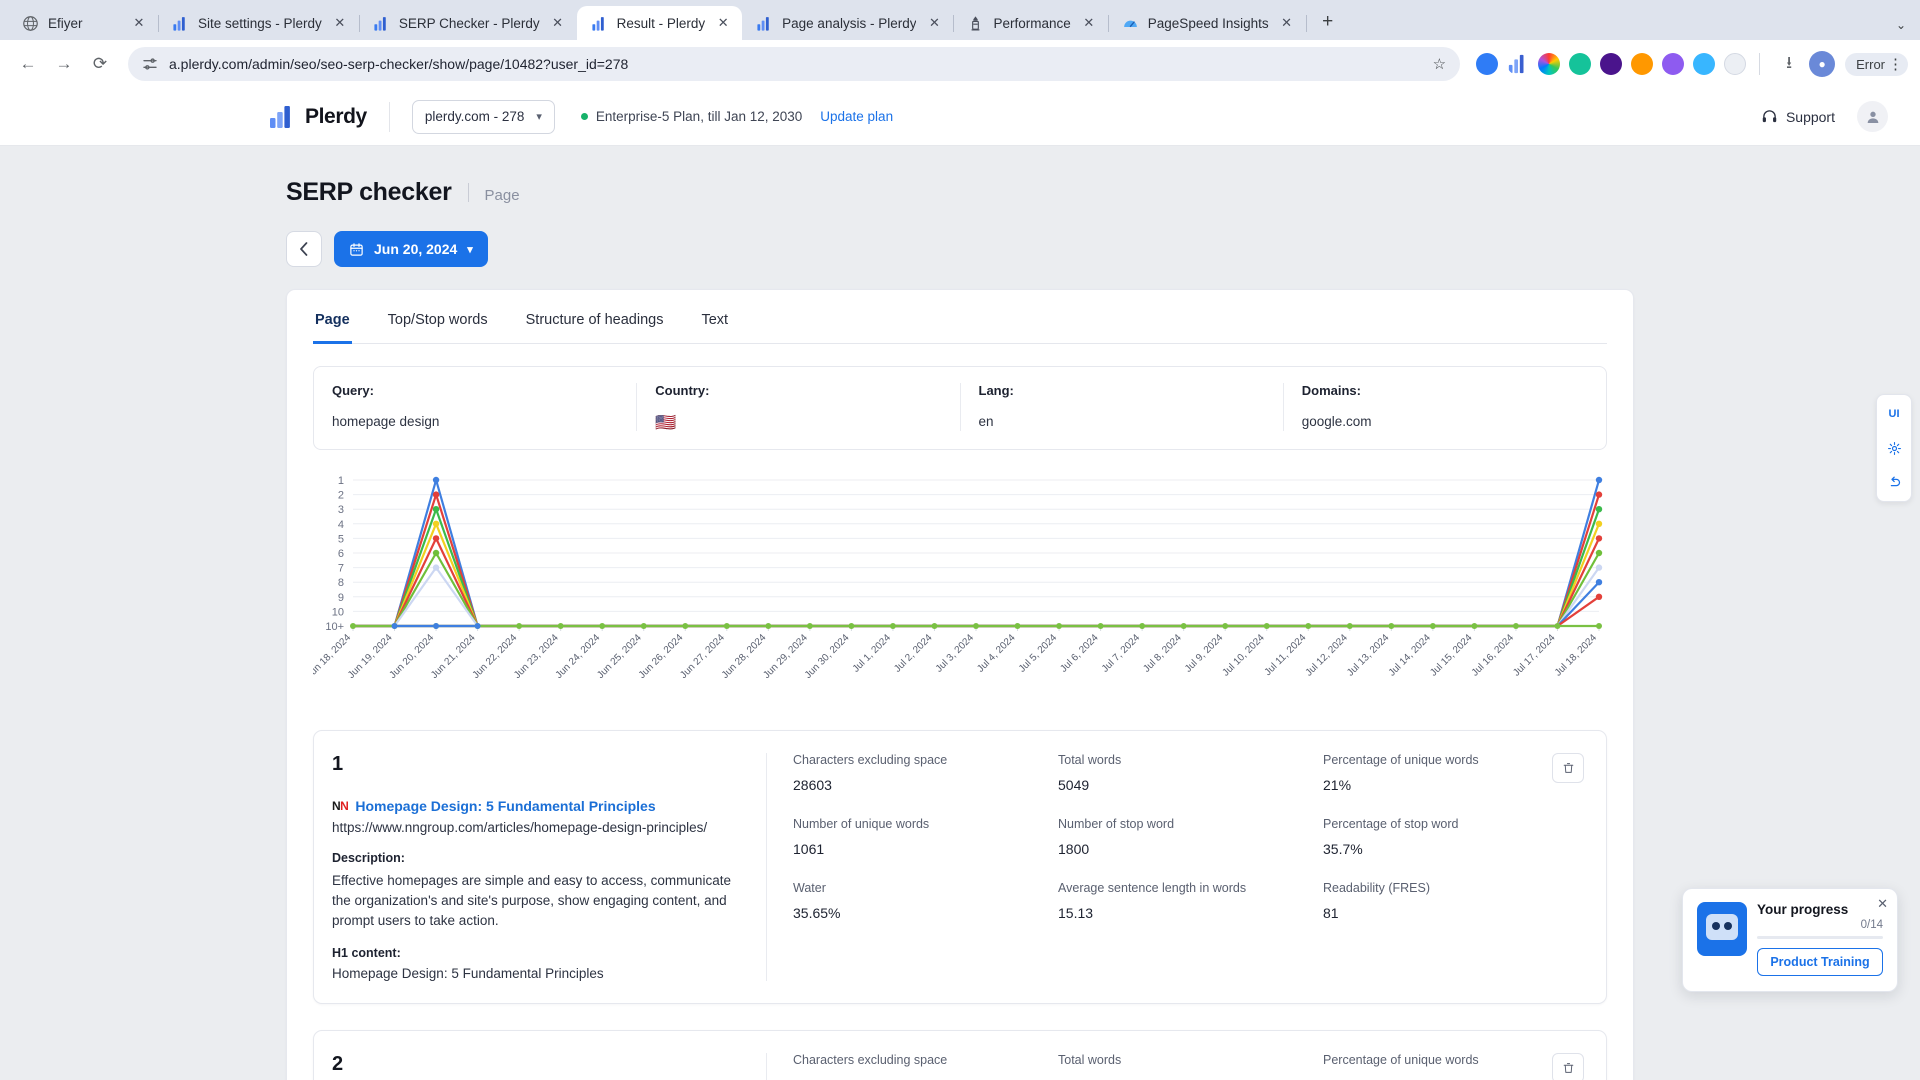 This screenshot has height=1080, width=1920. Describe the element at coordinates (1079, 653) in the screenshot. I see `svg-text: Jul 6, 2024` at that location.